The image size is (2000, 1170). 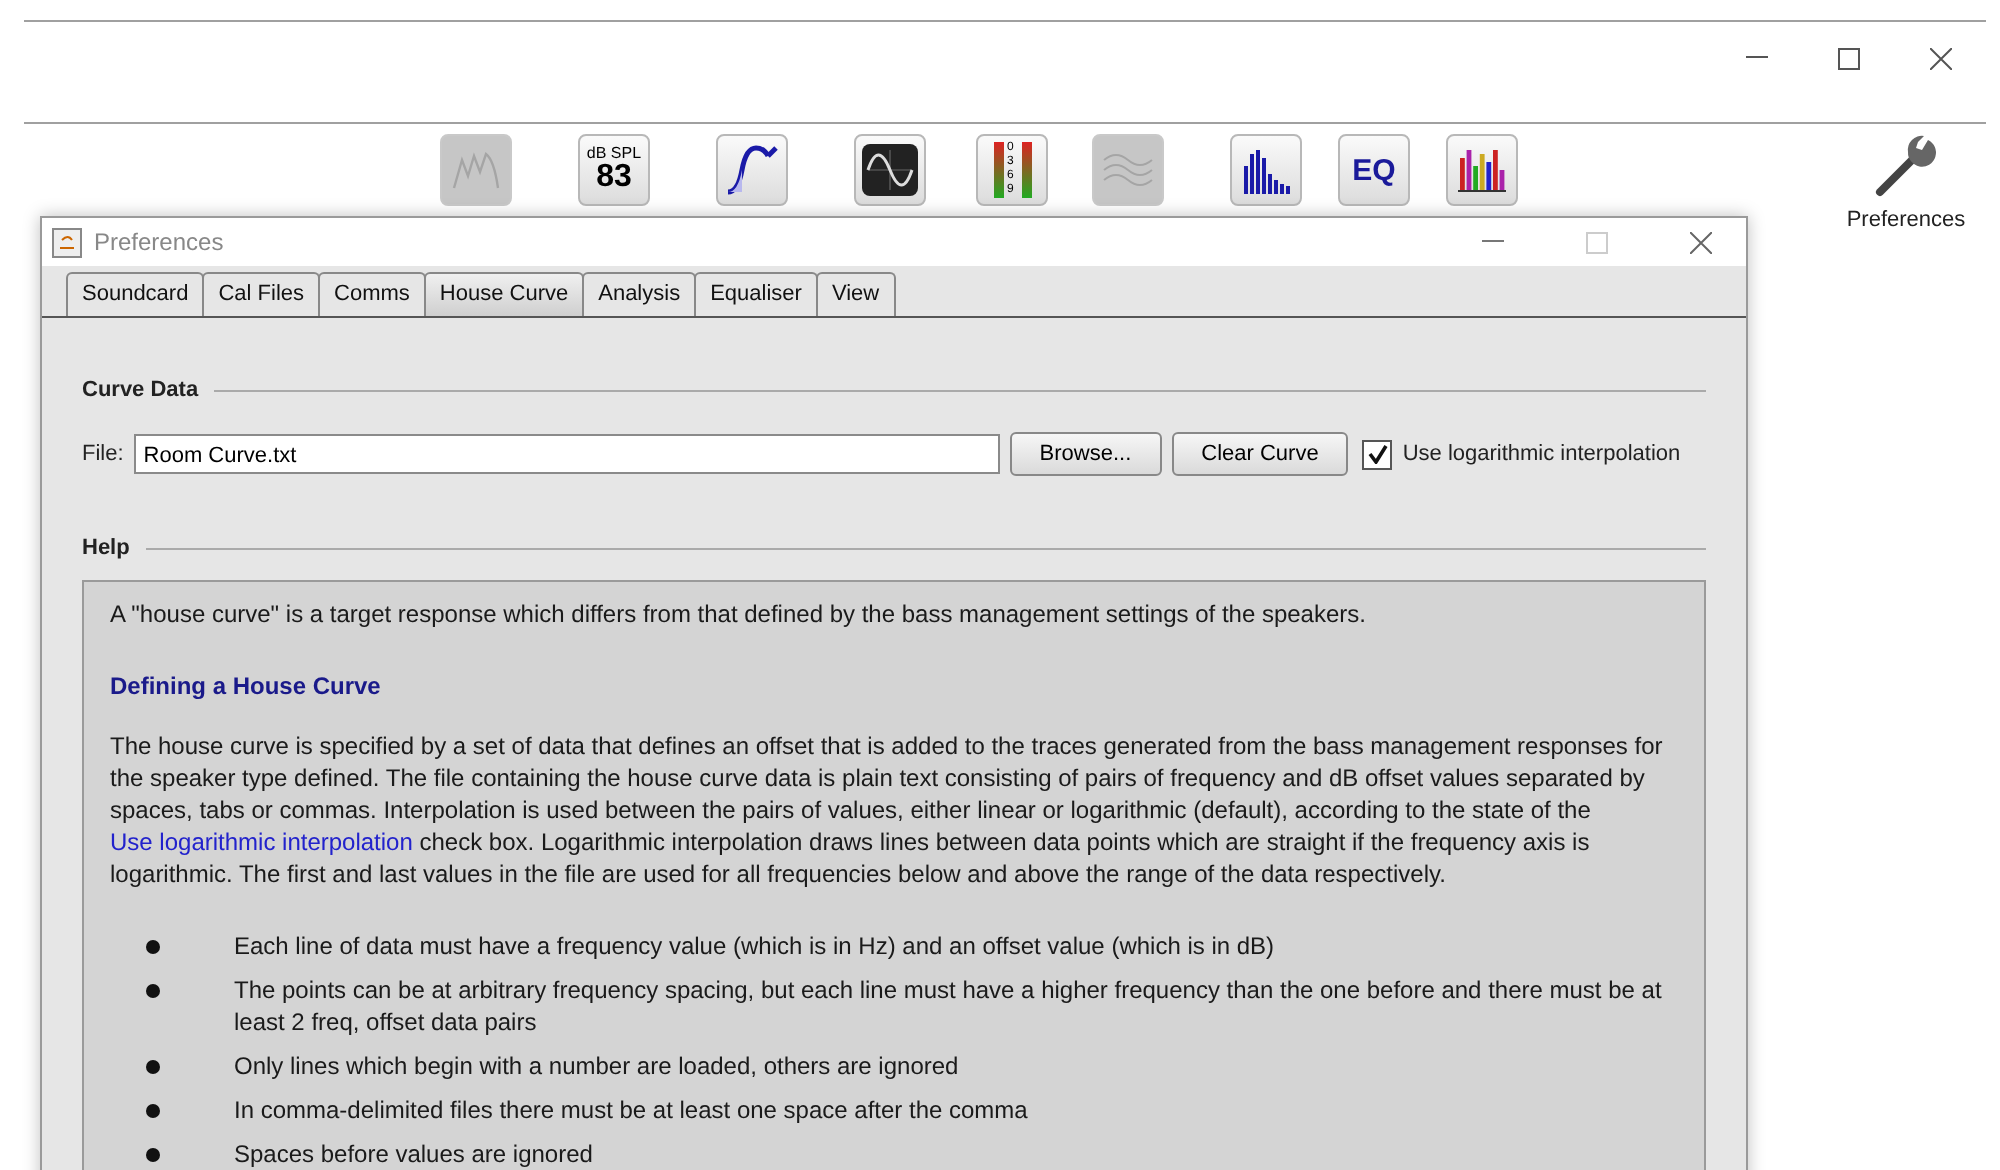 I want to click on bullet-text: The points can be at arbitrary frequency spacing, but each line must have a higher frequency than the one before and there must be at least 2 freq, offset data pairs, so click(x=949, y=1006).